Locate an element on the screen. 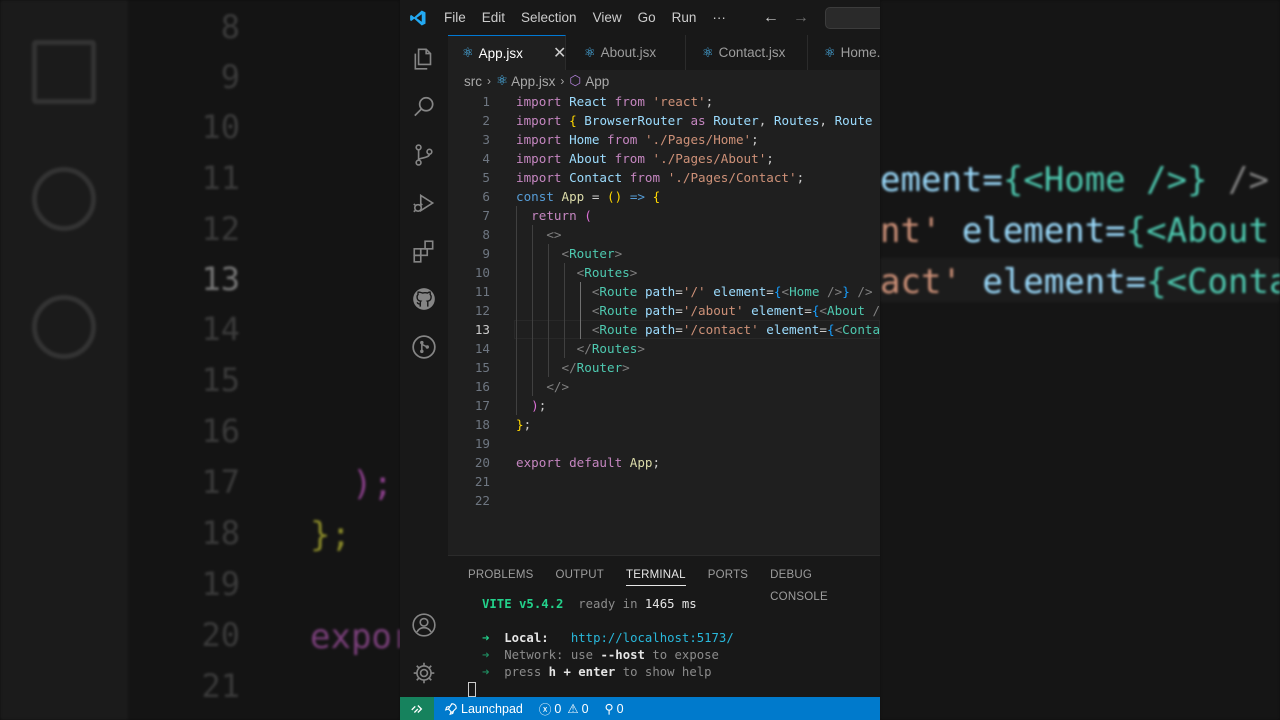 The height and width of the screenshot is (720, 1280). source-control-icon is located at coordinates (424, 155).